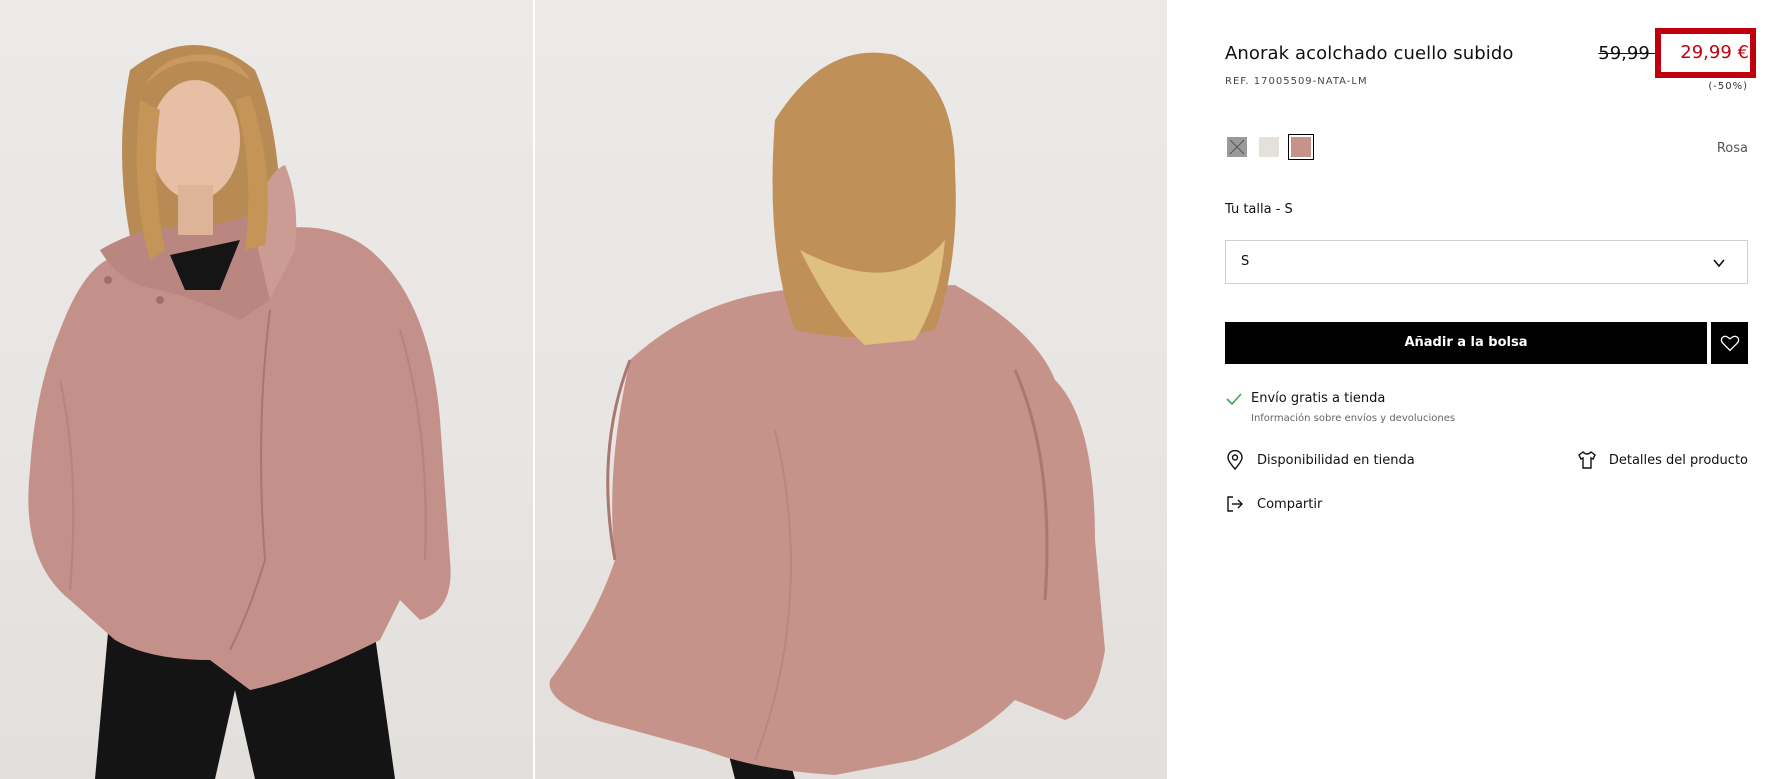  I want to click on size-label: Tu talla - S, so click(1259, 209).